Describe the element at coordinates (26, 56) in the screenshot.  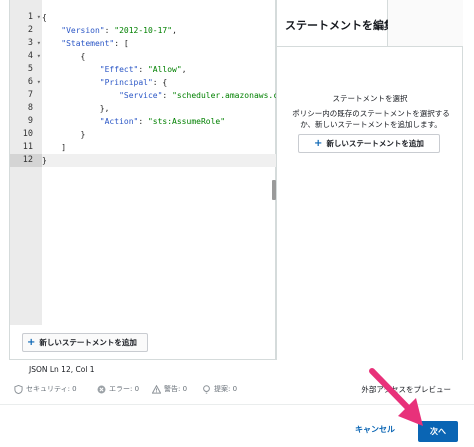
I see `line-number: 4 ▾` at that location.